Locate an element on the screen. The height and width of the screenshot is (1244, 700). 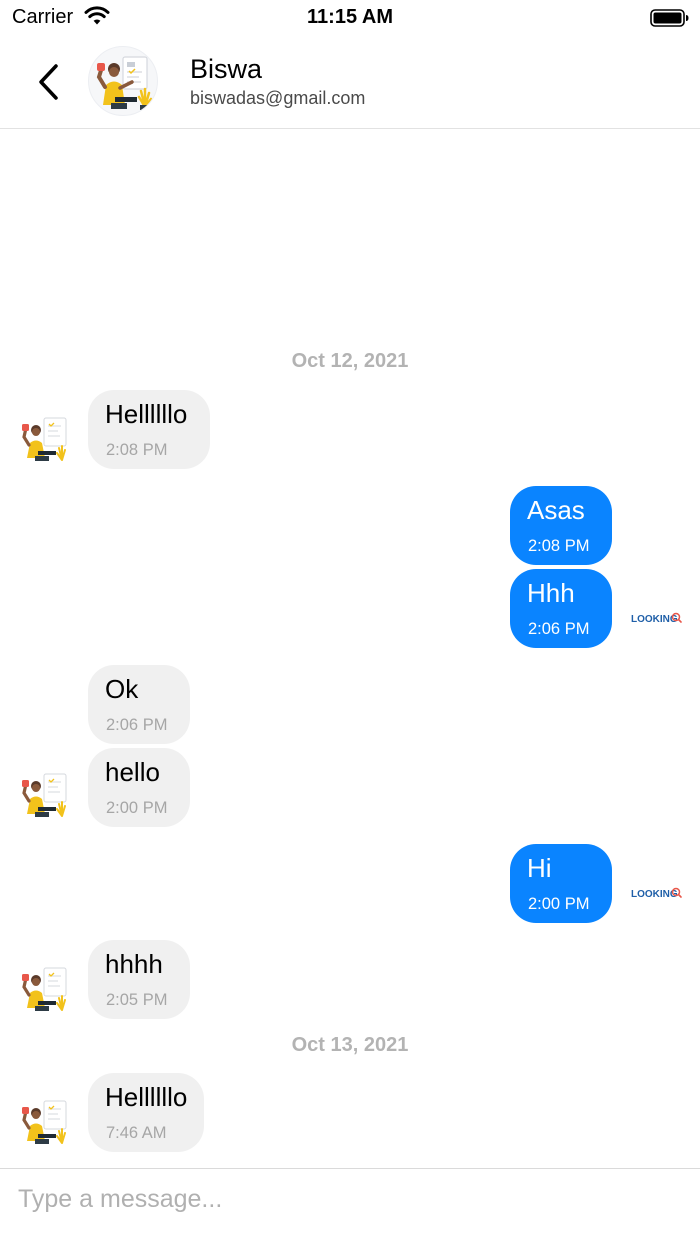
contact-name: Biswa is located at coordinates (226, 69).